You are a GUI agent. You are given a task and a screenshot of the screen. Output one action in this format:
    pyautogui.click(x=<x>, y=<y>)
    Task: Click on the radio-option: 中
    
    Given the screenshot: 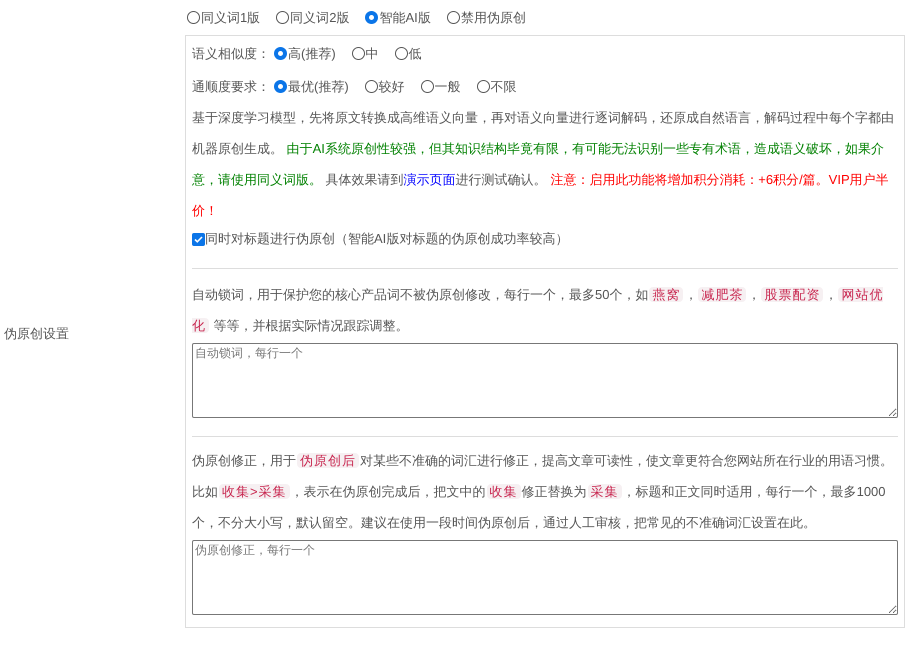 What is the action you would take?
    pyautogui.click(x=365, y=54)
    